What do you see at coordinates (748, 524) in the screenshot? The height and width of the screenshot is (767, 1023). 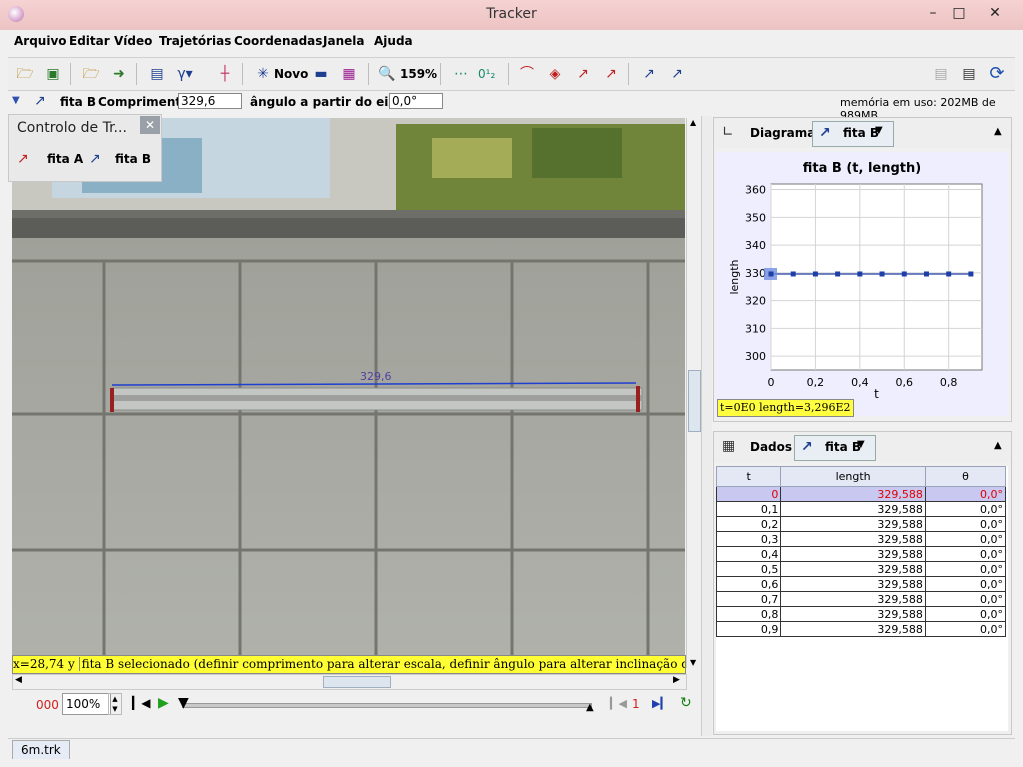 I see `cell-t: 0,2` at bounding box center [748, 524].